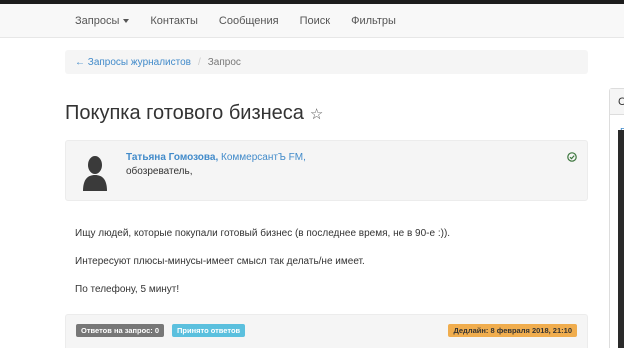 The image size is (624, 348). What do you see at coordinates (316, 114) in the screenshot?
I see `star-outline-icon: ☆` at bounding box center [316, 114].